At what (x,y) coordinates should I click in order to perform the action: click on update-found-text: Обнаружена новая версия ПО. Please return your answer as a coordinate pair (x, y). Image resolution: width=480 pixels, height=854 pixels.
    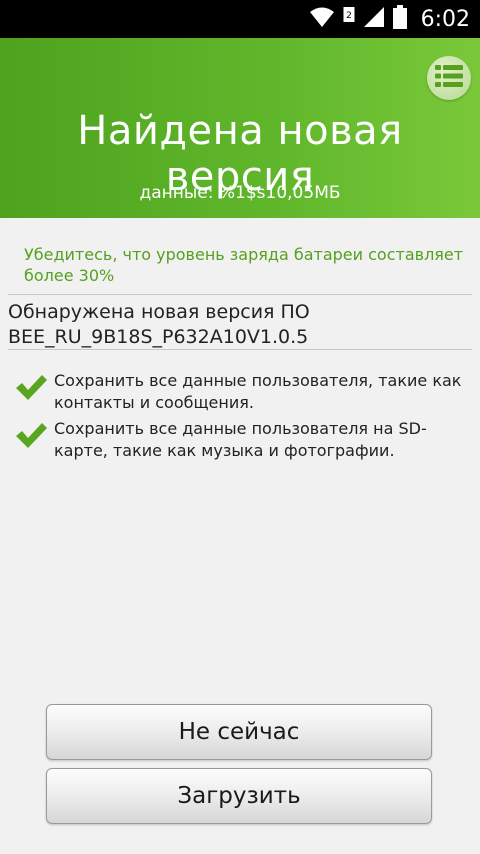
    Looking at the image, I should click on (159, 312).